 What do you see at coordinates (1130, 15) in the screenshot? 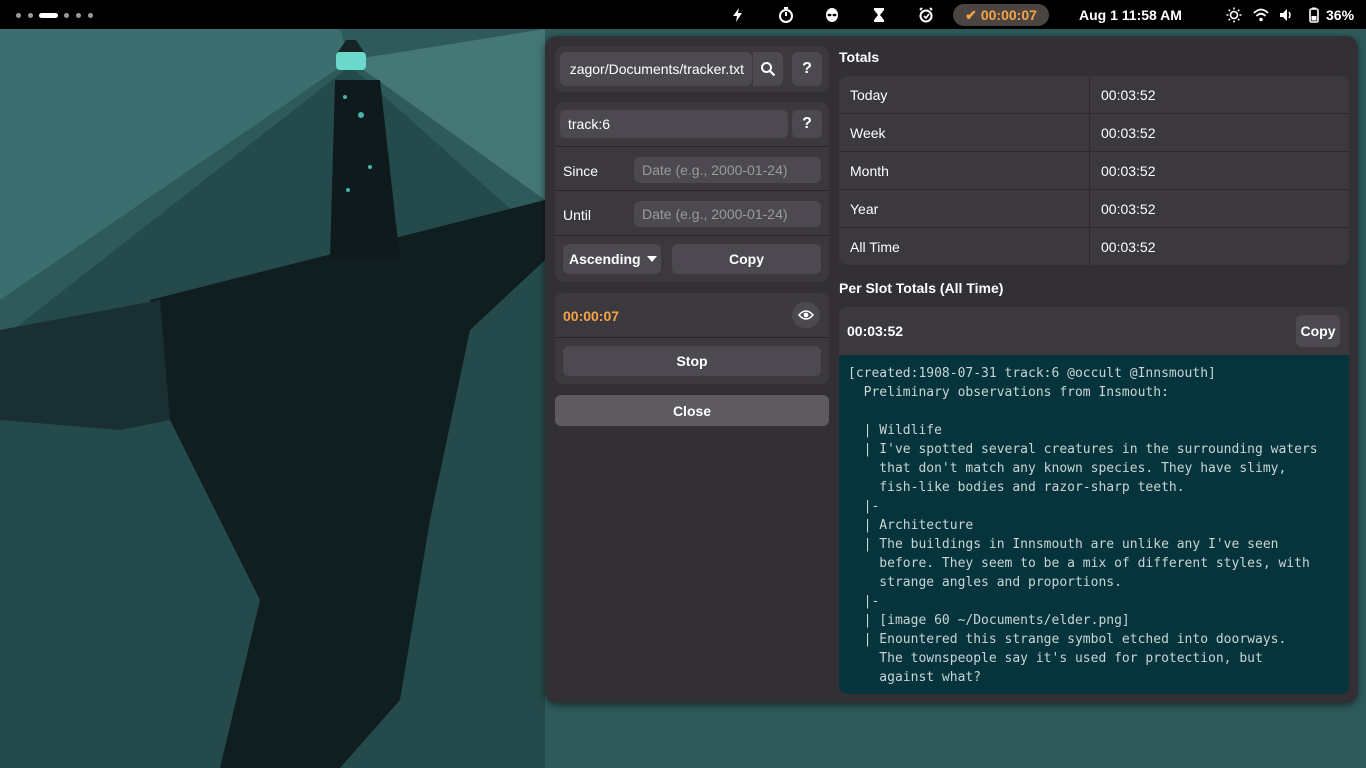
I see `date-time: Aug 1 11:58 AM` at bounding box center [1130, 15].